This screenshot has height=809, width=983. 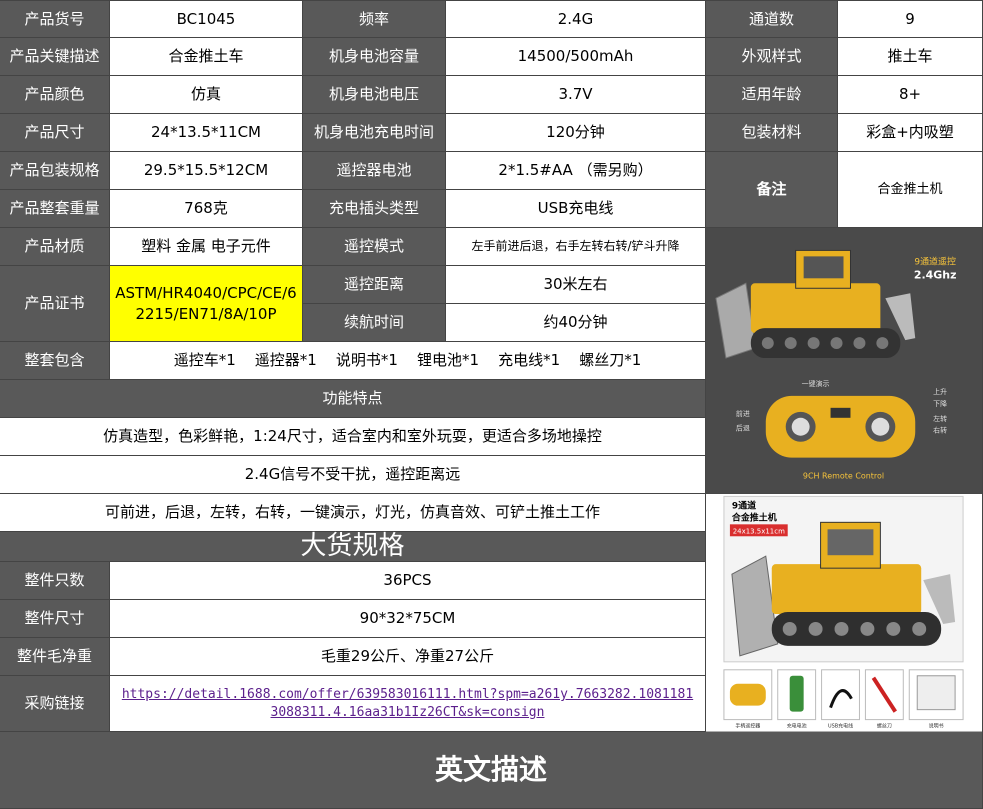 I want to click on label-purchase-link: 采购链接, so click(x=55, y=704).